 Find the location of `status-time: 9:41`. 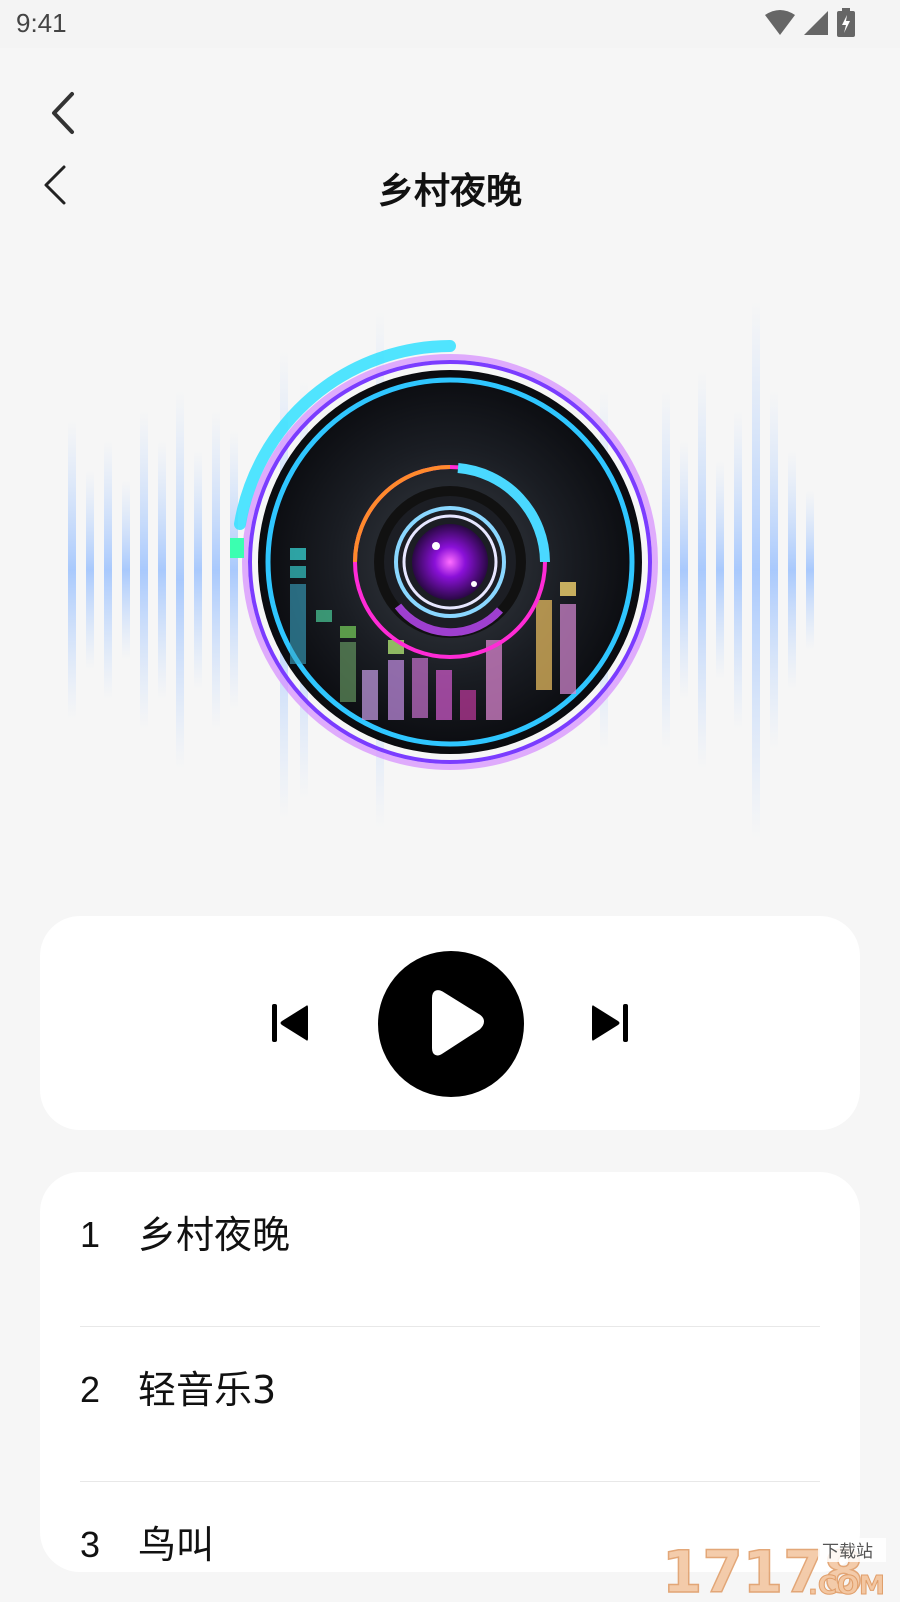

status-time: 9:41 is located at coordinates (41, 23).